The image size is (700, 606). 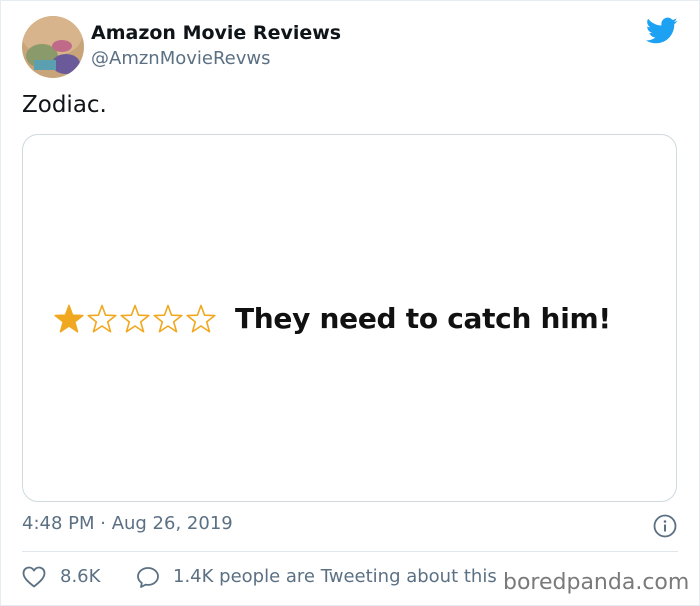 What do you see at coordinates (423, 318) in the screenshot?
I see `review-title: They need to catch him!` at bounding box center [423, 318].